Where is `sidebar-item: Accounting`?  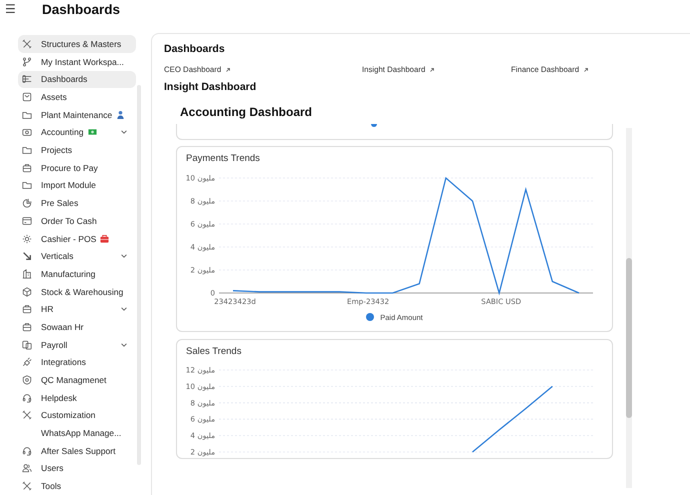
sidebar-item: Accounting is located at coordinates (77, 133).